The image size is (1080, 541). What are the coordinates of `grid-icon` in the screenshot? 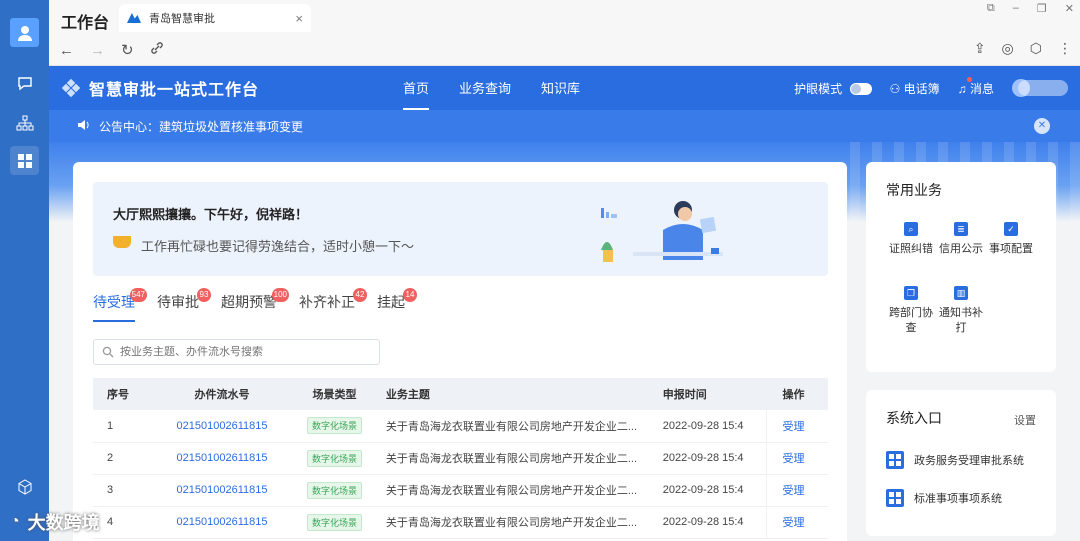 It's located at (24, 160).